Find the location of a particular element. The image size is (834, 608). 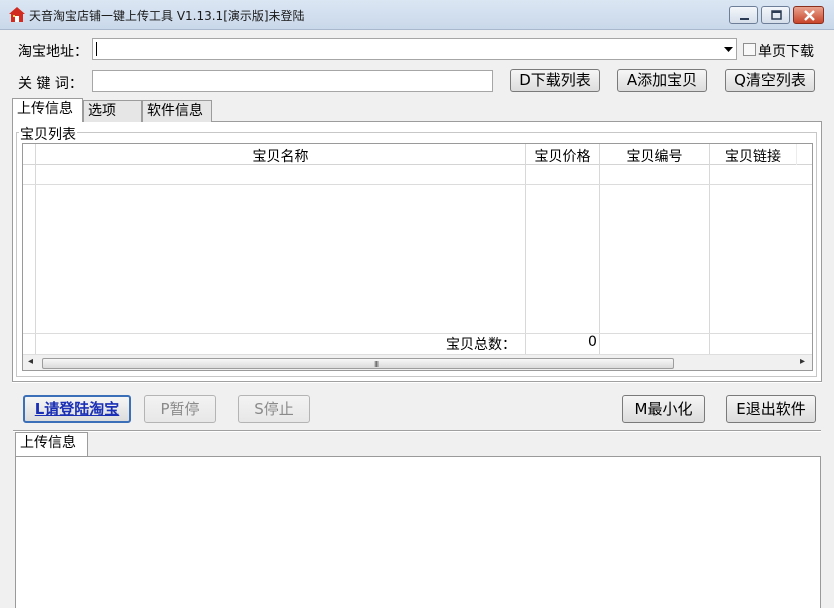

horizontal-scrollbar: ◂ III ▸ is located at coordinates (417, 362).